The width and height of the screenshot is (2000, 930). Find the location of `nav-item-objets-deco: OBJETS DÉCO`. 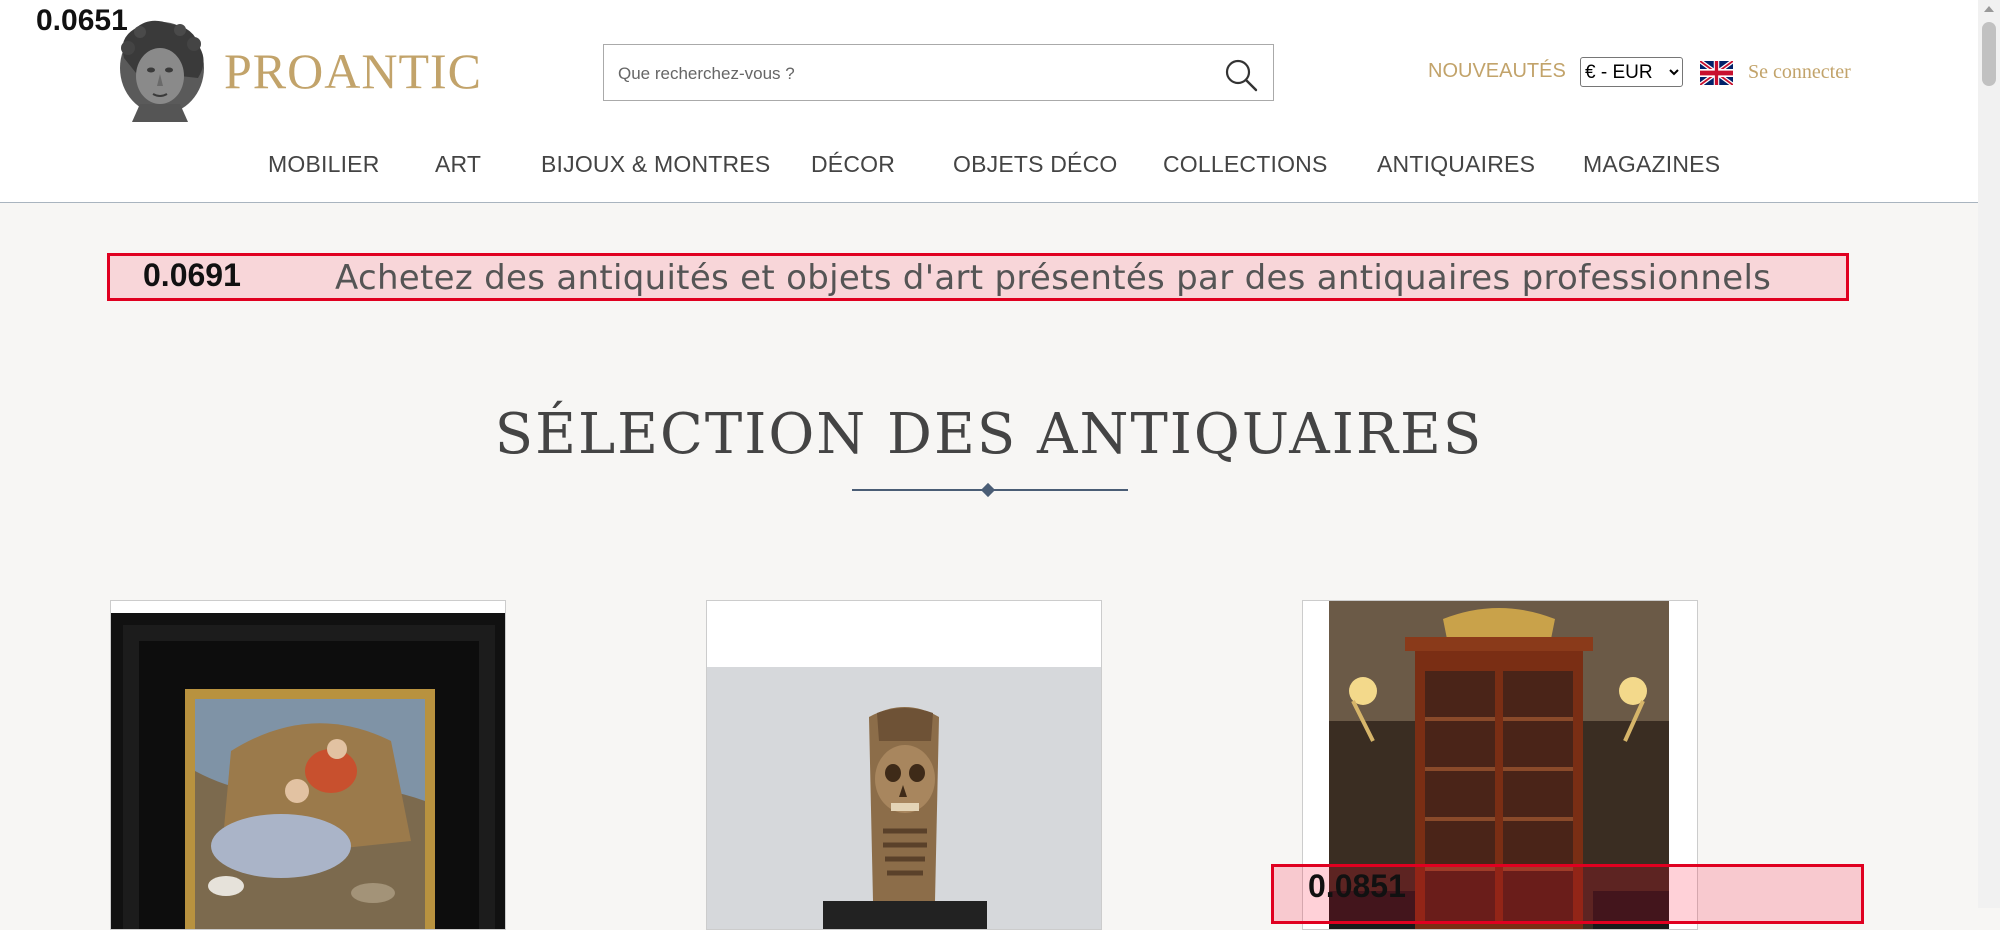

nav-item-objets-deco: OBJETS DÉCO is located at coordinates (1035, 166).